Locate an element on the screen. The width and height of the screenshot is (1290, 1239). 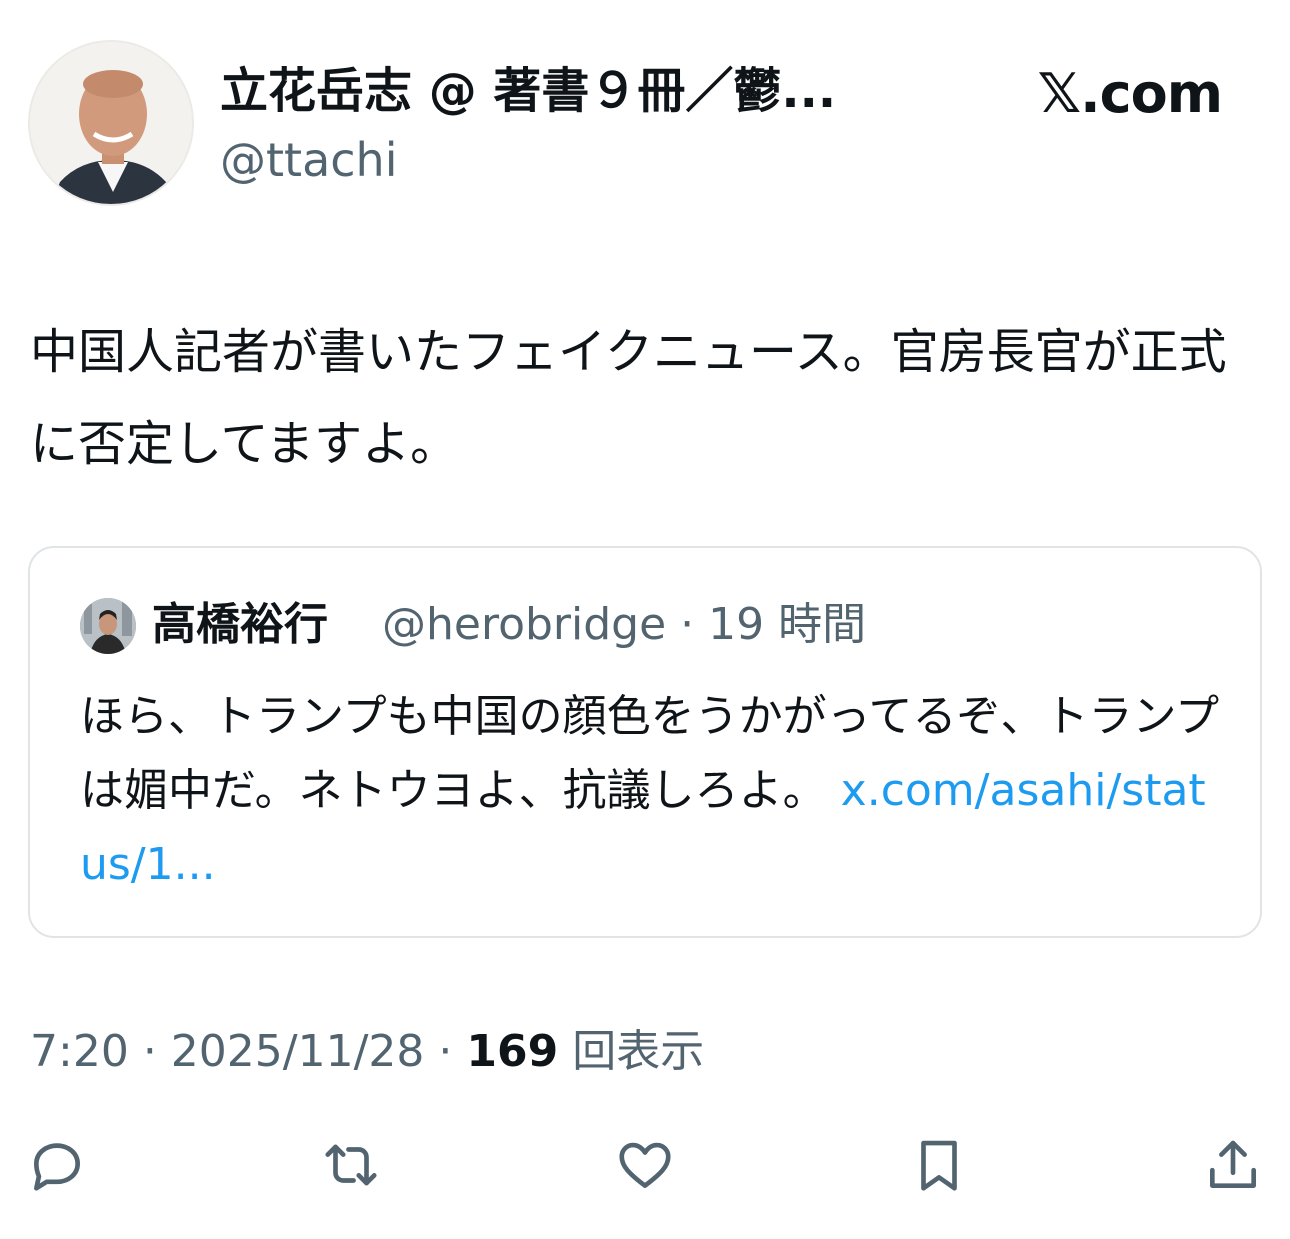
tweet-meta: 7:20 · 2025/11/28 · 169 回表示 is located at coordinates (367, 1052).